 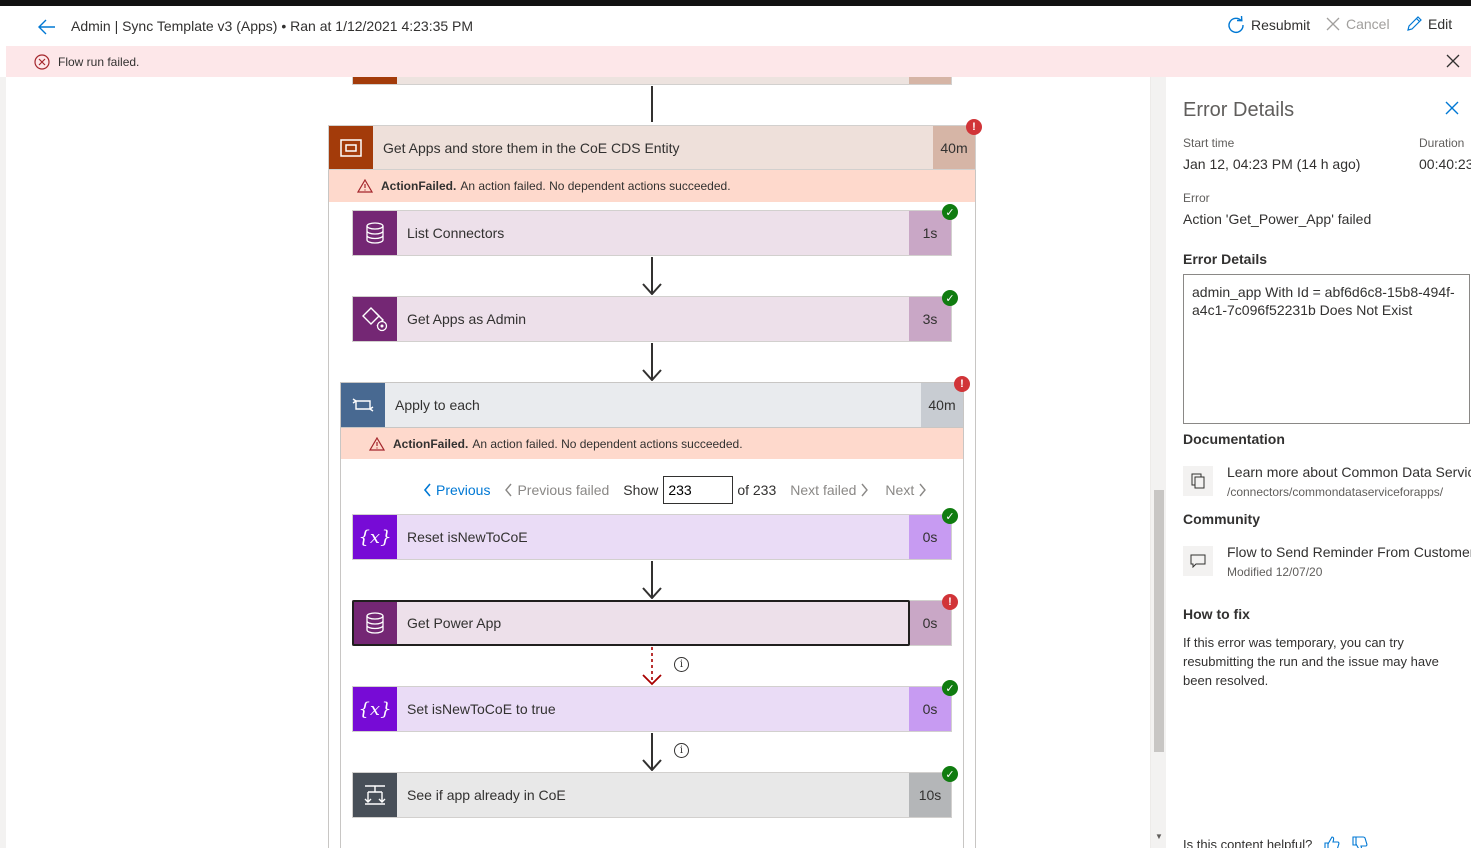 I want to click on resubmit-label: Resubmit, so click(x=1281, y=25).